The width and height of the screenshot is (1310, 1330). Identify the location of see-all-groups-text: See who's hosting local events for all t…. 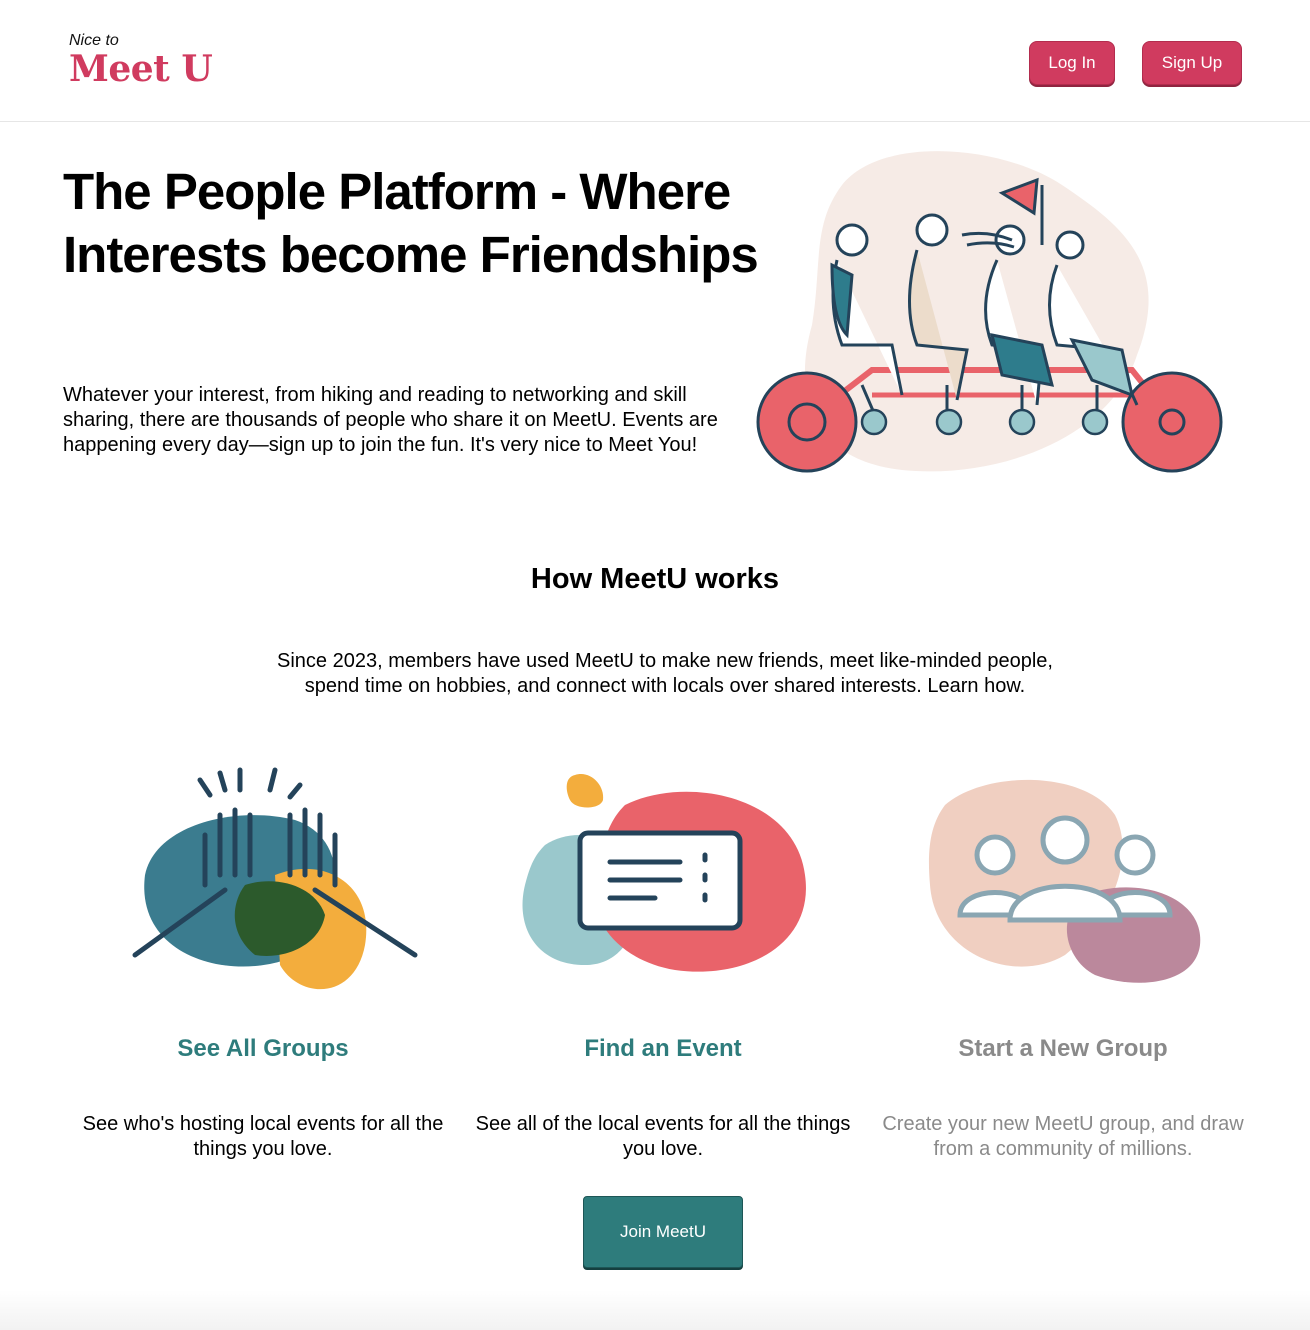
(263, 1136).